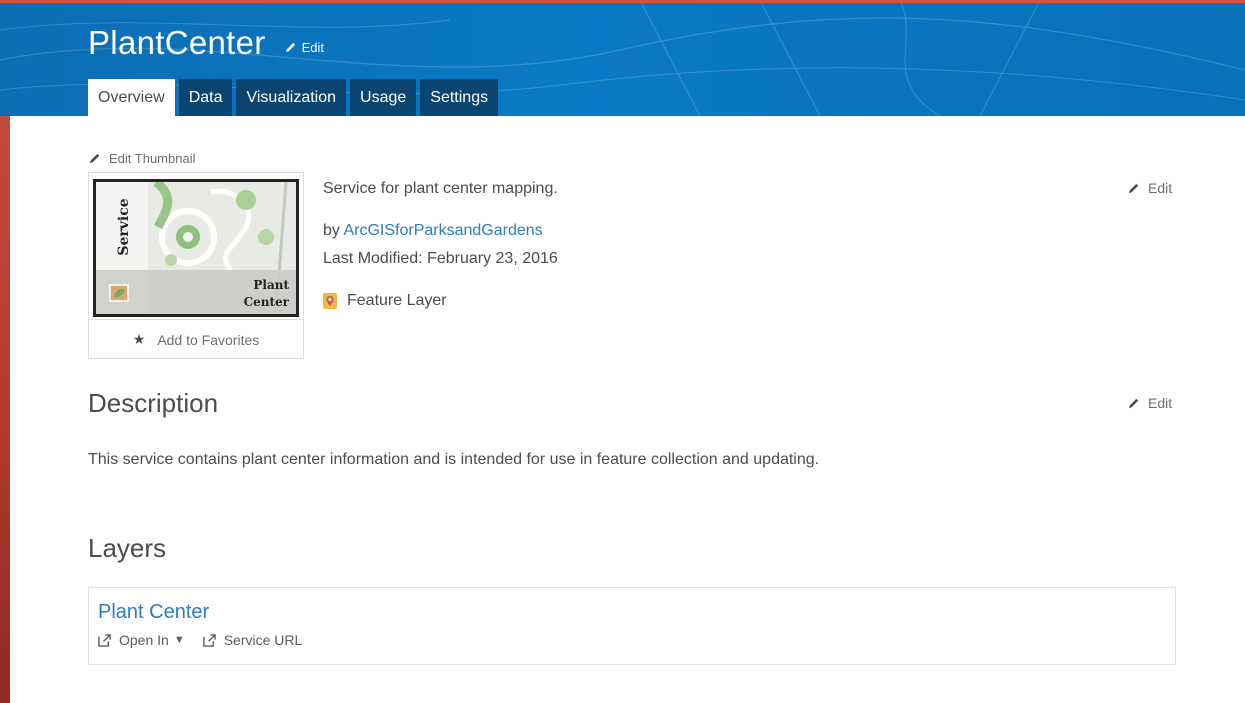 The width and height of the screenshot is (1245, 703). I want to click on thumbnail-text-line2: Center, so click(267, 302).